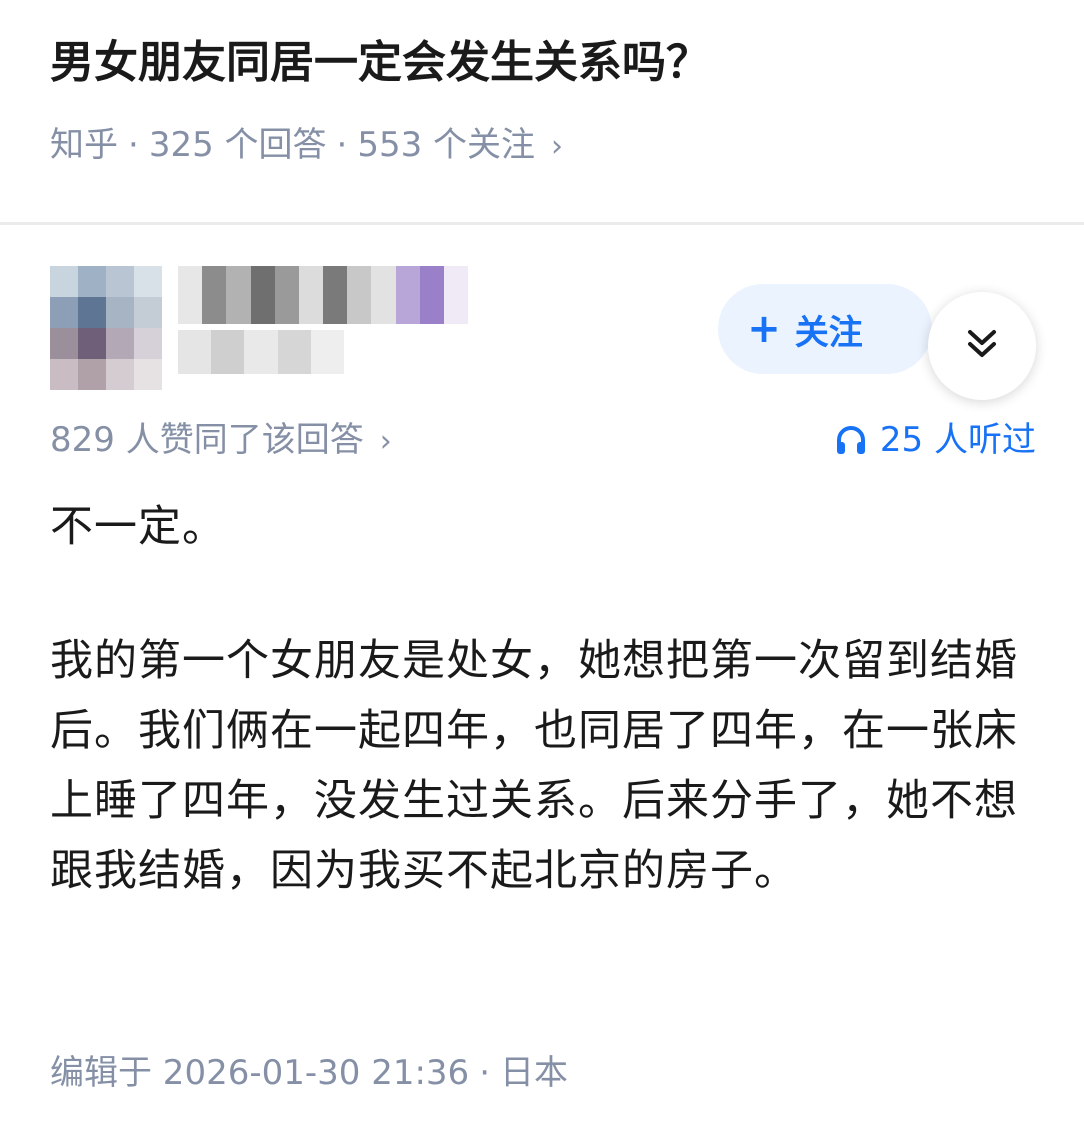 This screenshot has height=1126, width=1084. What do you see at coordinates (534, 1073) in the screenshot?
I see `ip-location: 日本` at bounding box center [534, 1073].